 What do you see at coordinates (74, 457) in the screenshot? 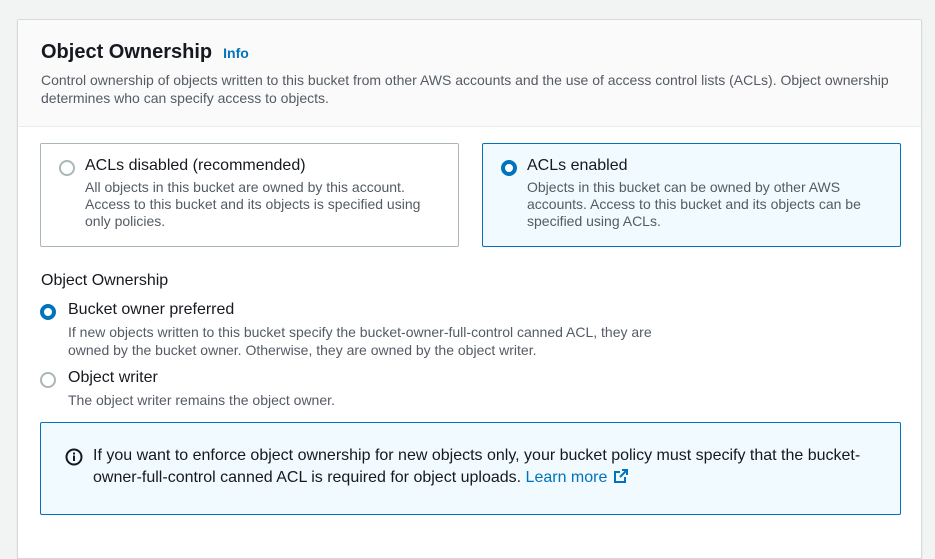
I see `info-circle-icon` at bounding box center [74, 457].